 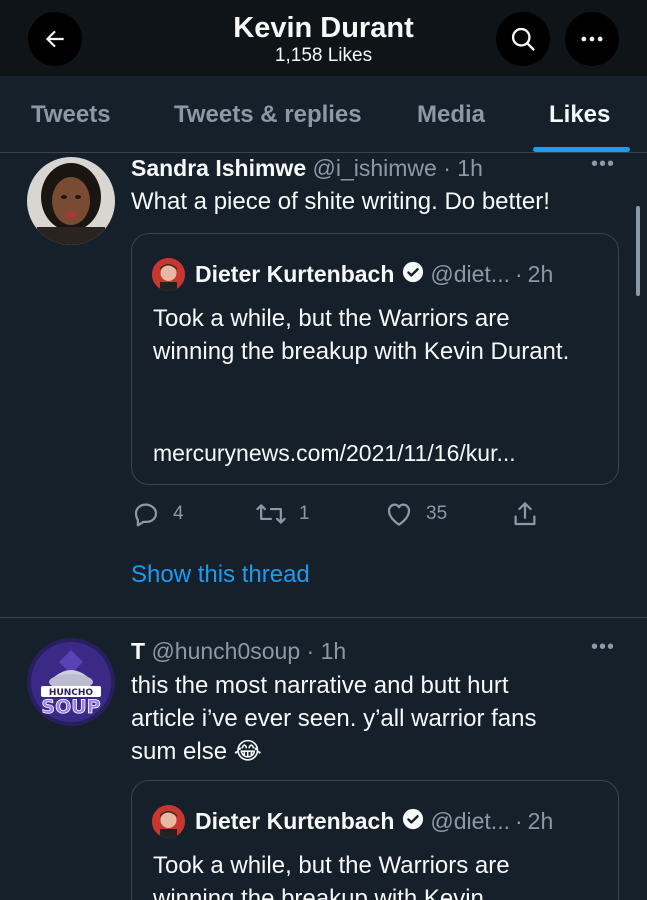 I want to click on tab-tweets: Tweets, so click(x=71, y=115).